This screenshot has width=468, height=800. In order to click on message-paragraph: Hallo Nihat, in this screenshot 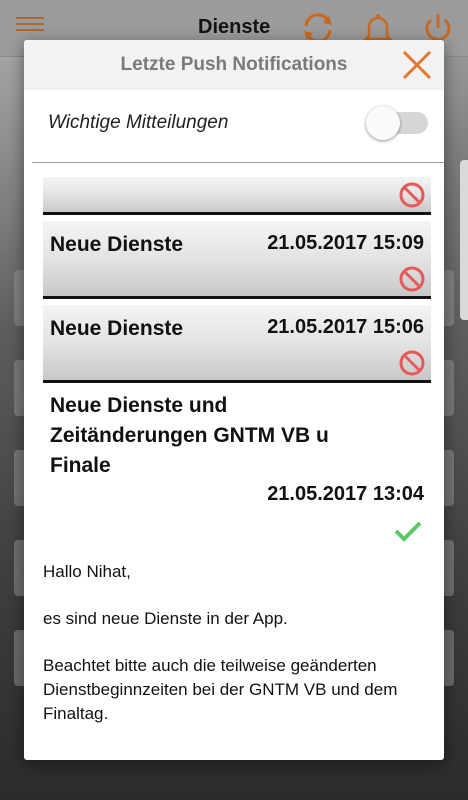, I will do `click(87, 571)`.